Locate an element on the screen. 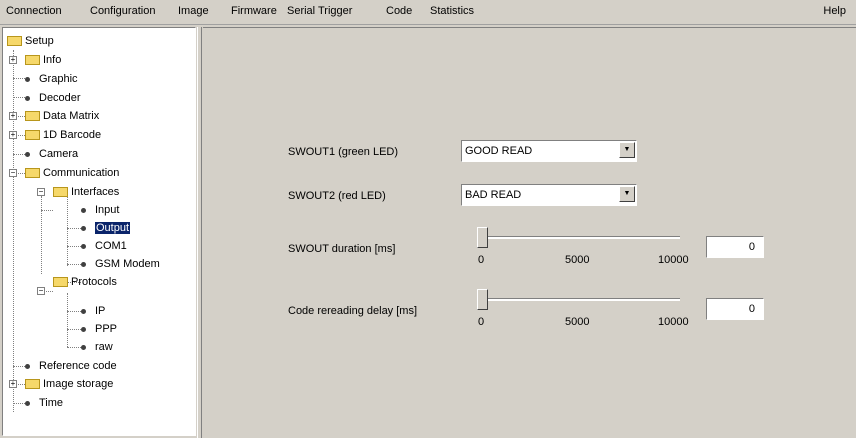 The image size is (856, 438). tree-item-label: Image storage is located at coordinates (78, 384).